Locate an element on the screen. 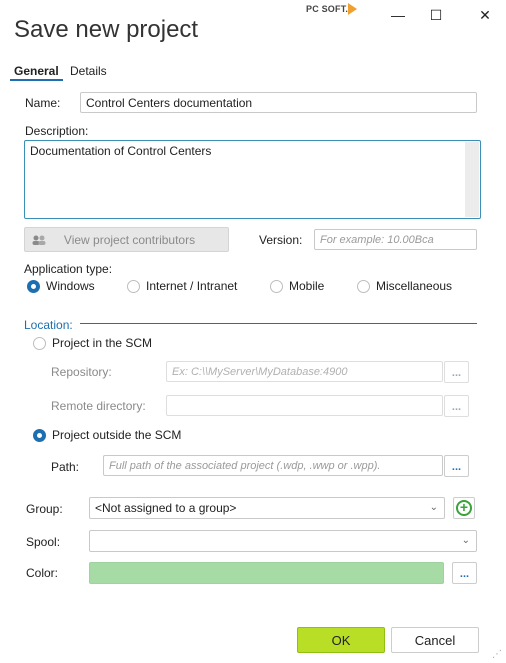 Image resolution: width=506 pixels, height=663 pixels. repository-label: Repository: is located at coordinates (81, 372).